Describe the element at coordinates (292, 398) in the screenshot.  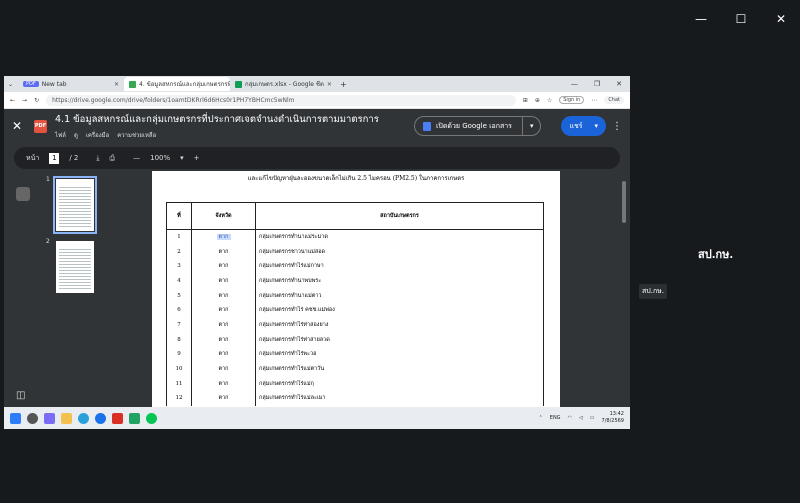
I see `row-institution-text: กลุ่มเกษตรกรทำไร่แม่ละเมา` at that location.